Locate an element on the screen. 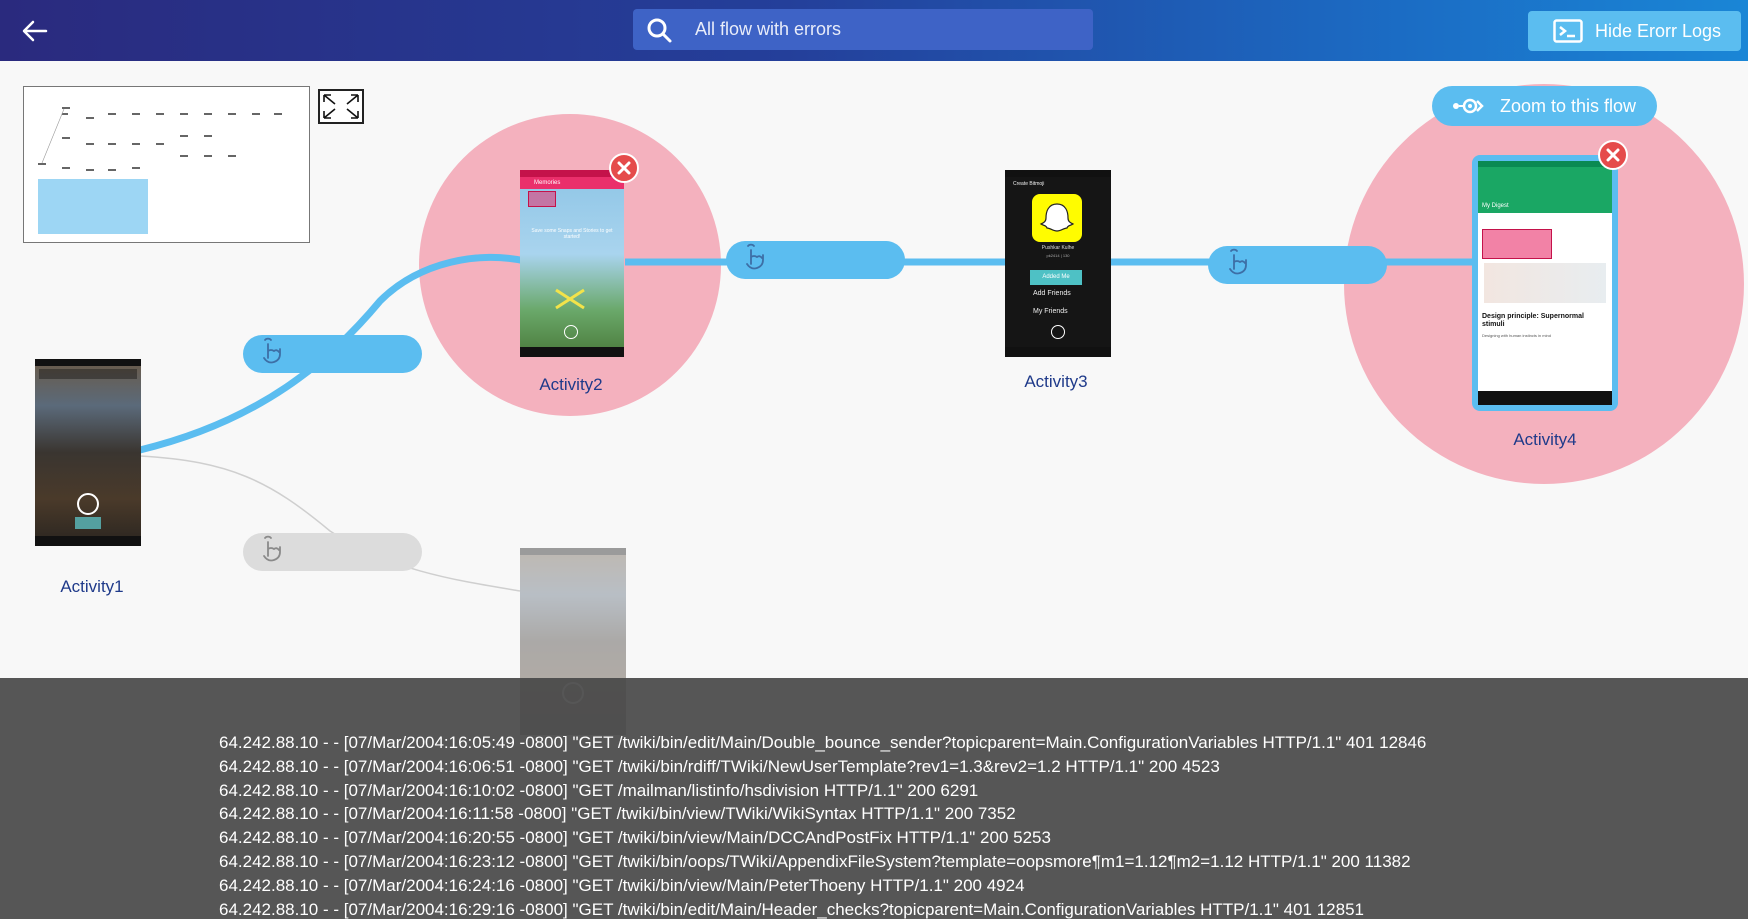 Image resolution: width=1748 pixels, height=919 pixels. fullscreen-button is located at coordinates (341, 106).